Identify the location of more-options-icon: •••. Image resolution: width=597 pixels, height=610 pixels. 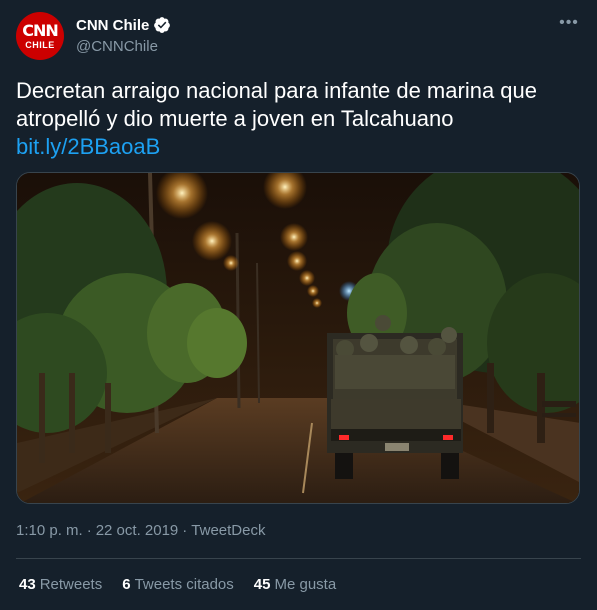
(569, 25).